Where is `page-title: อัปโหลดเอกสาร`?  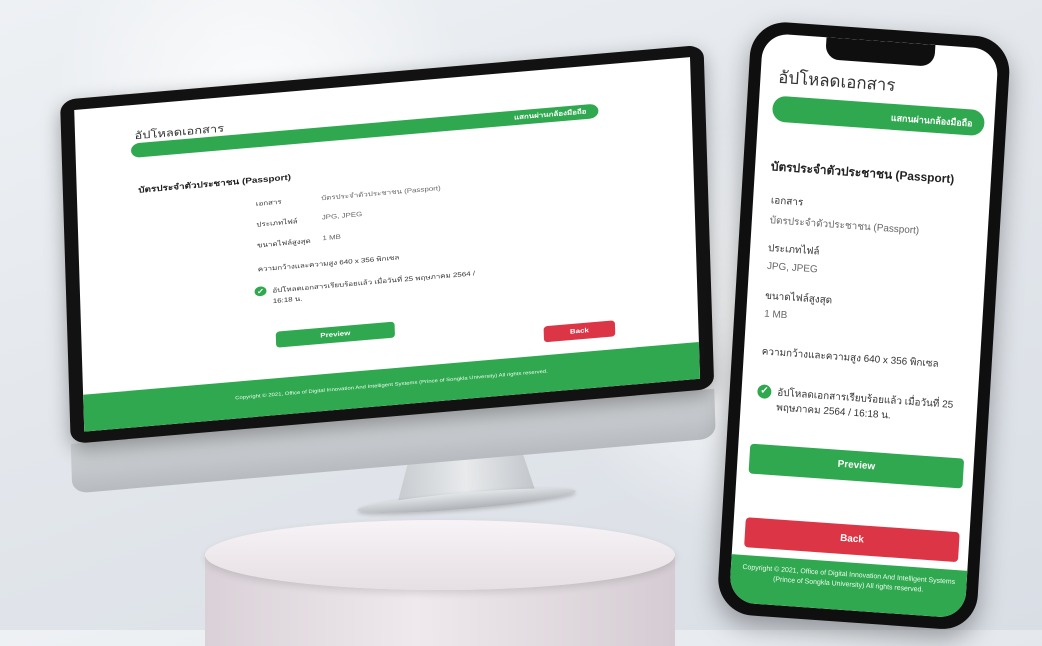 page-title: อัปโหลดเอกสาร is located at coordinates (836, 81).